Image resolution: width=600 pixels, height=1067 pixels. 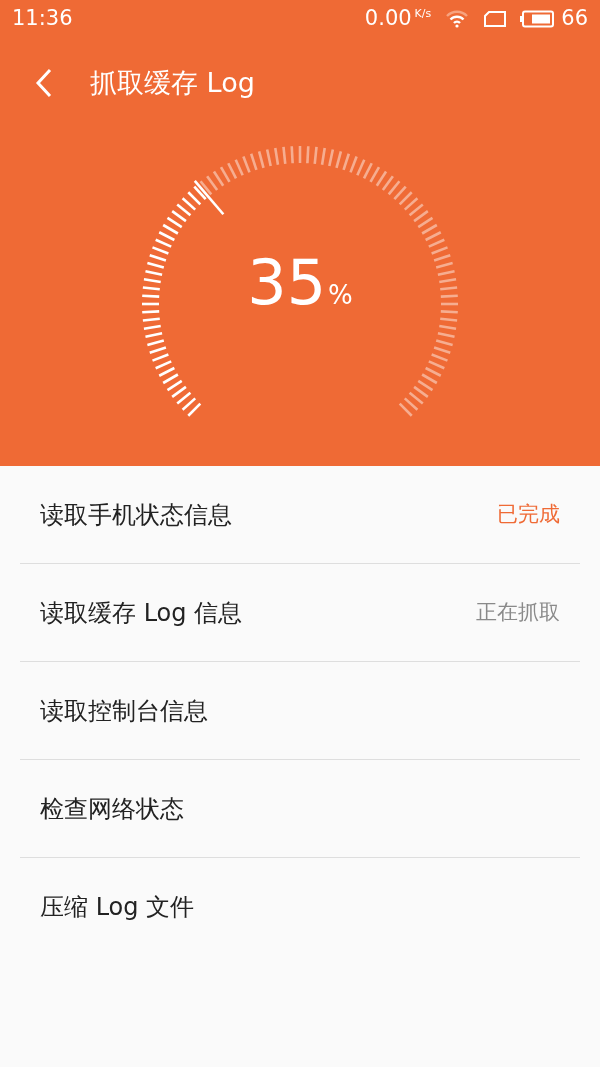 What do you see at coordinates (528, 514) in the screenshot?
I see `step-status: 已完成` at bounding box center [528, 514].